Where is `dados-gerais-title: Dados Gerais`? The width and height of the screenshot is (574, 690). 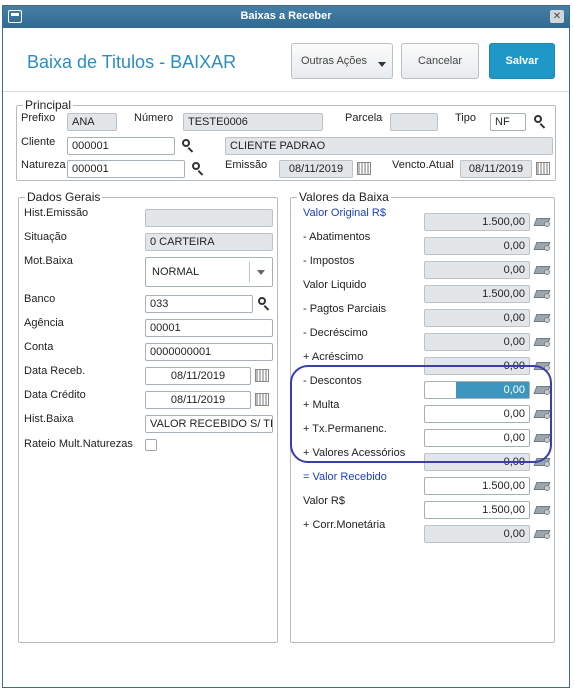 dados-gerais-title: Dados Gerais is located at coordinates (64, 197).